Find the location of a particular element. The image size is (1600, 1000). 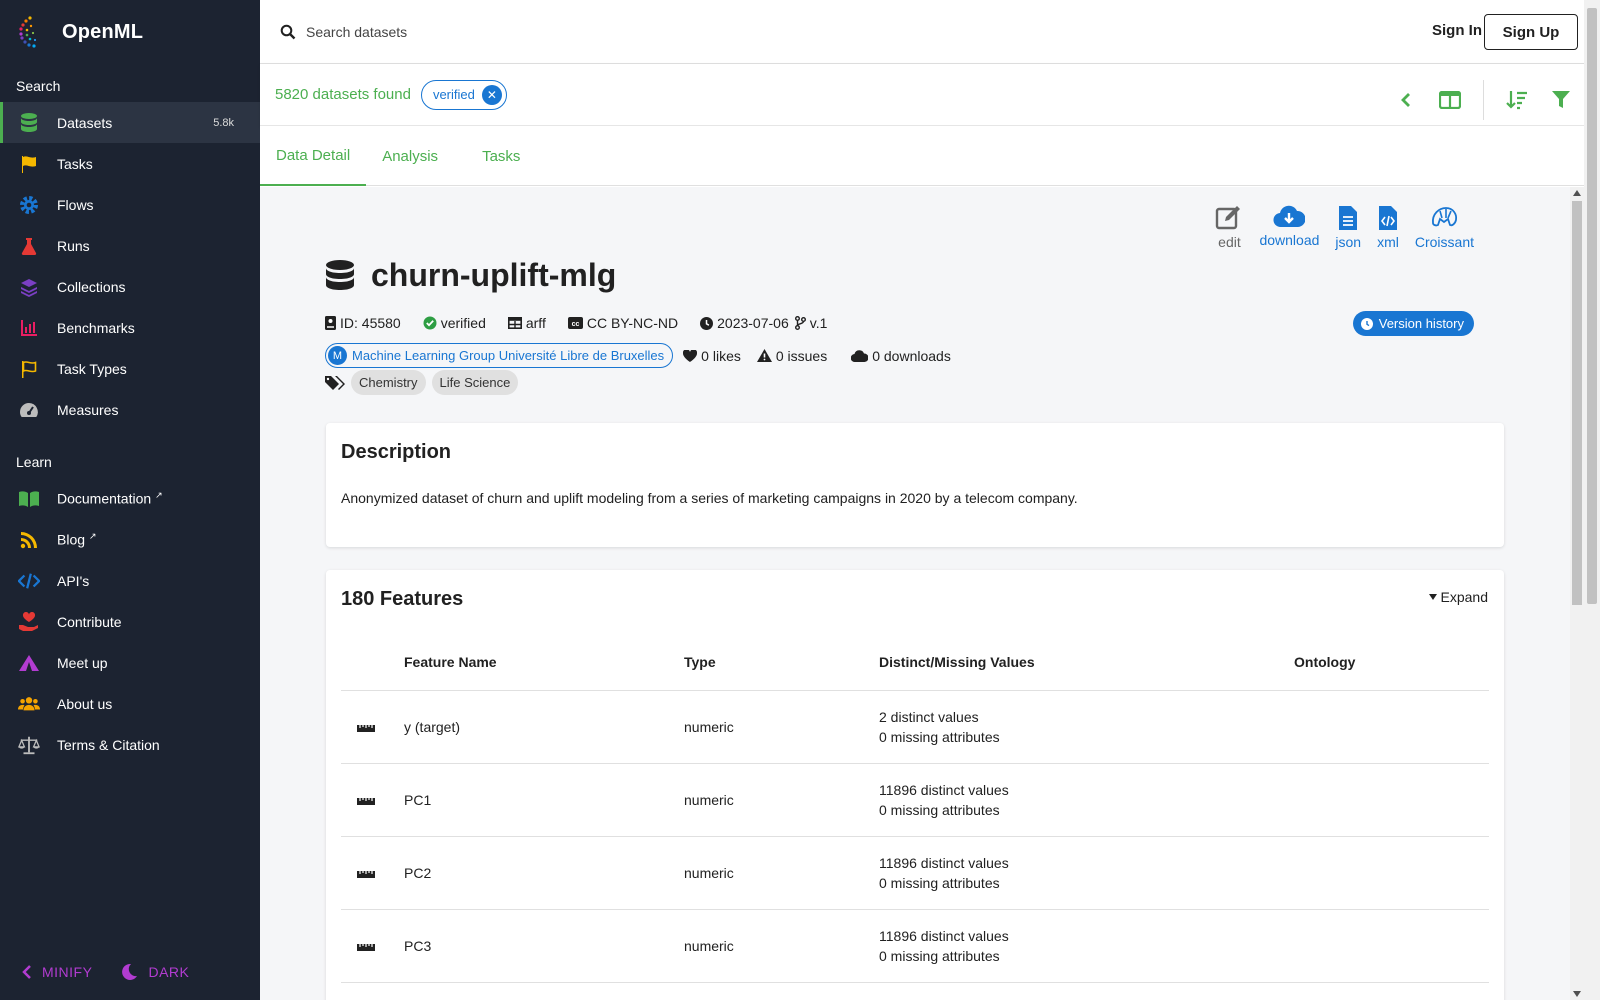

tab-data-detail: Data Detail is located at coordinates (313, 156).